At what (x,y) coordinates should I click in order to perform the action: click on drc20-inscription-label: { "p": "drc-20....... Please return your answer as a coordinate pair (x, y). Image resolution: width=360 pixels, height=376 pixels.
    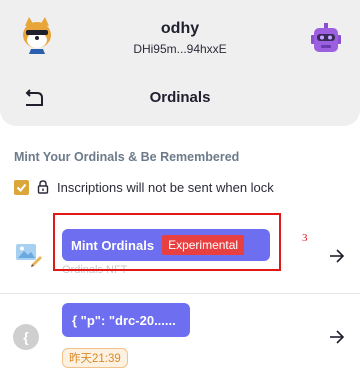
    Looking at the image, I should click on (124, 320).